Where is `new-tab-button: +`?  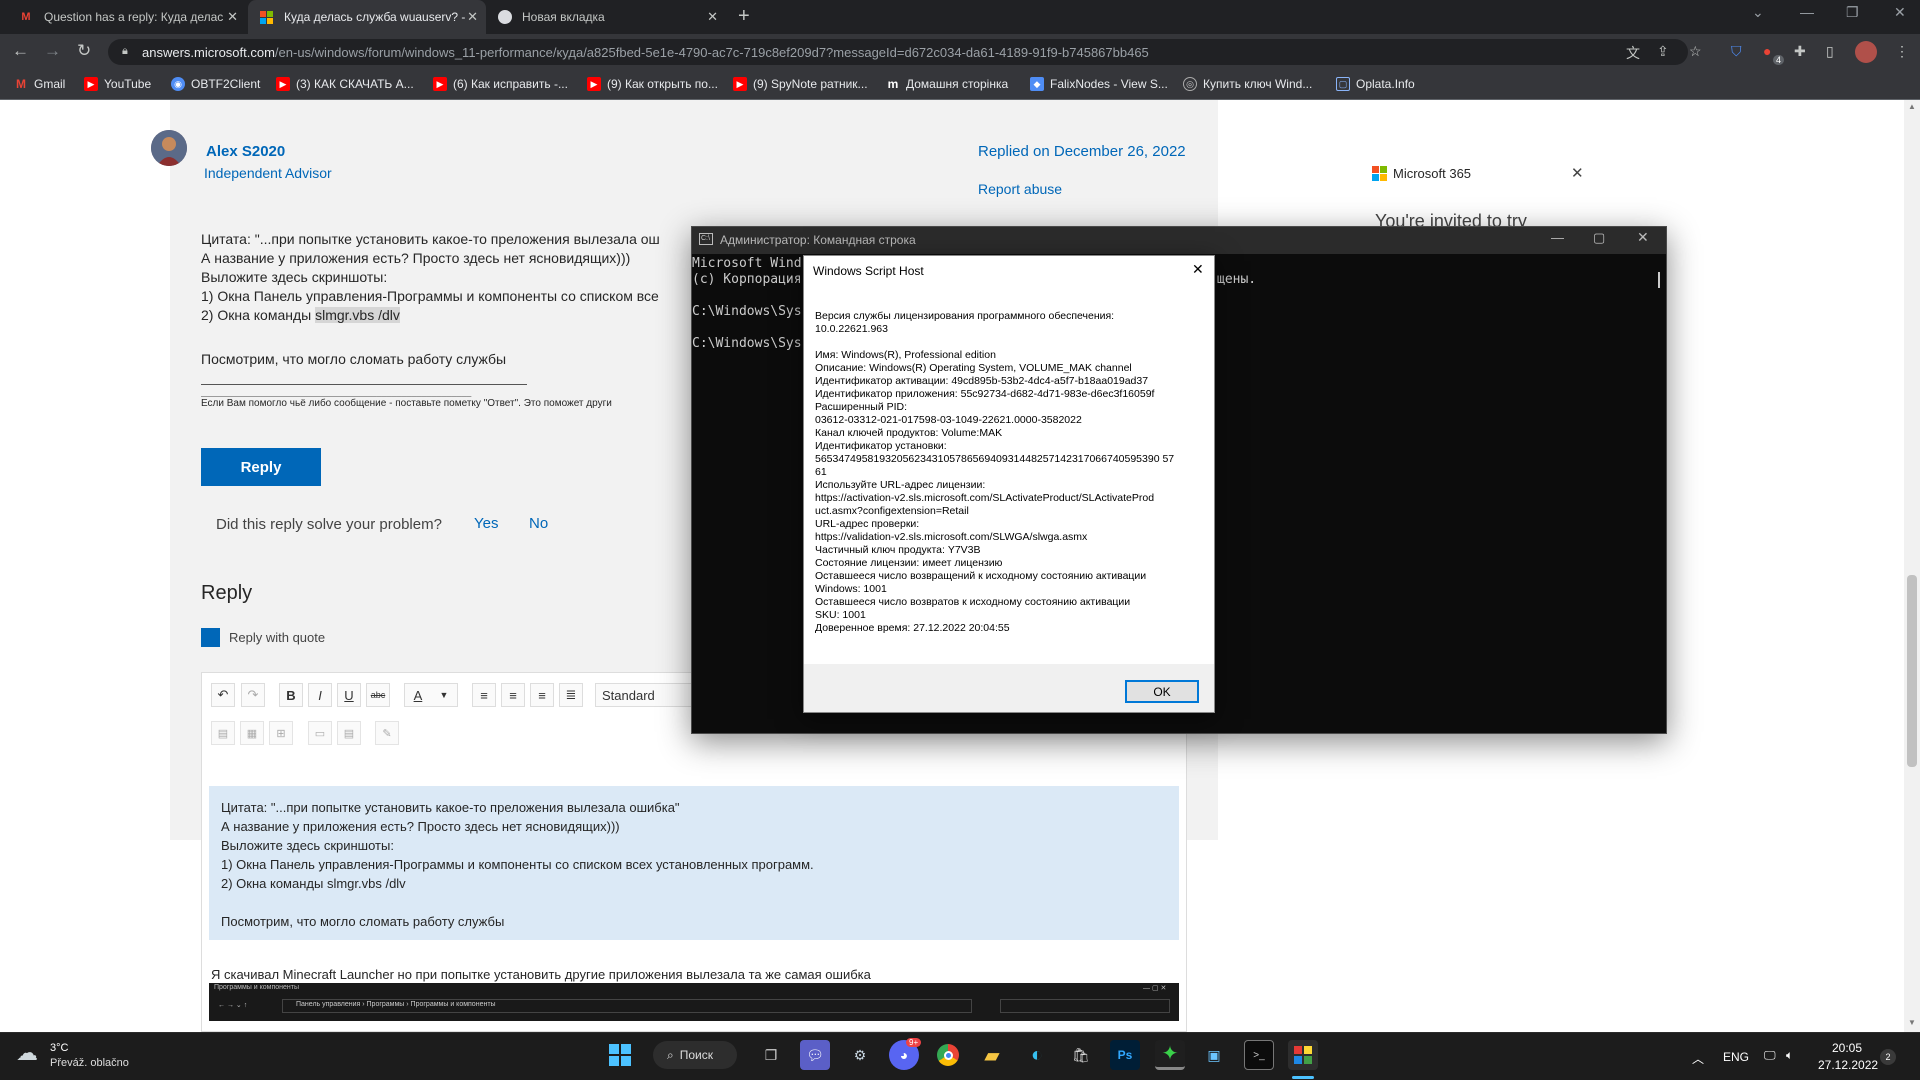 new-tab-button: + is located at coordinates (744, 16).